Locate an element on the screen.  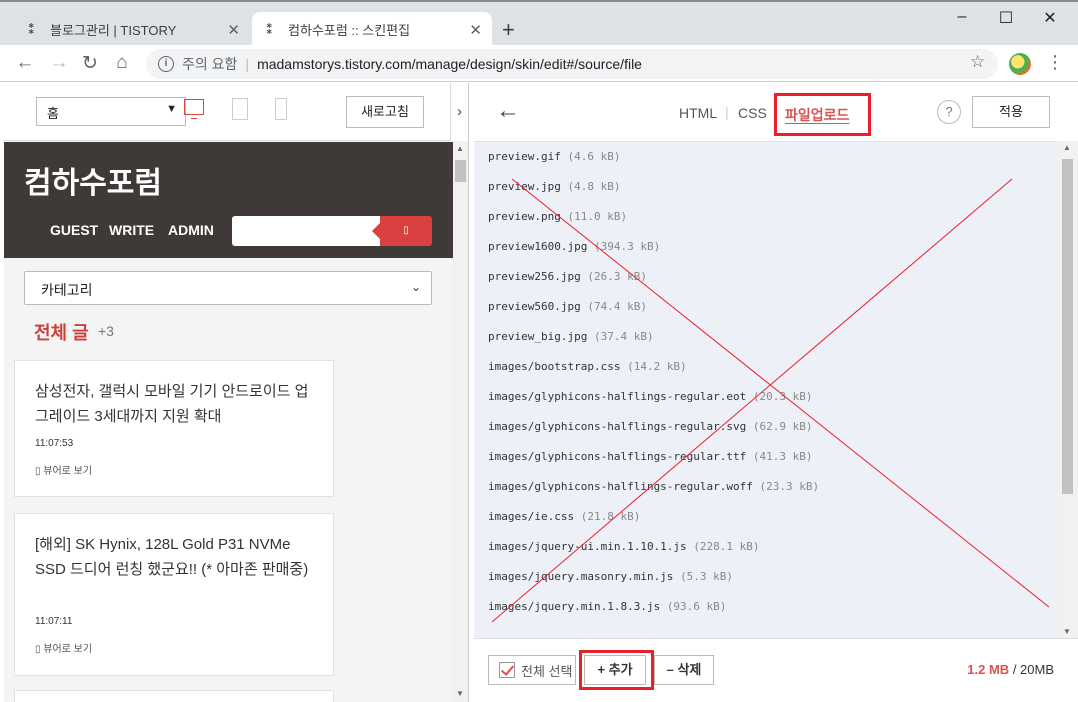
info-icon: i is located at coordinates (166, 64).